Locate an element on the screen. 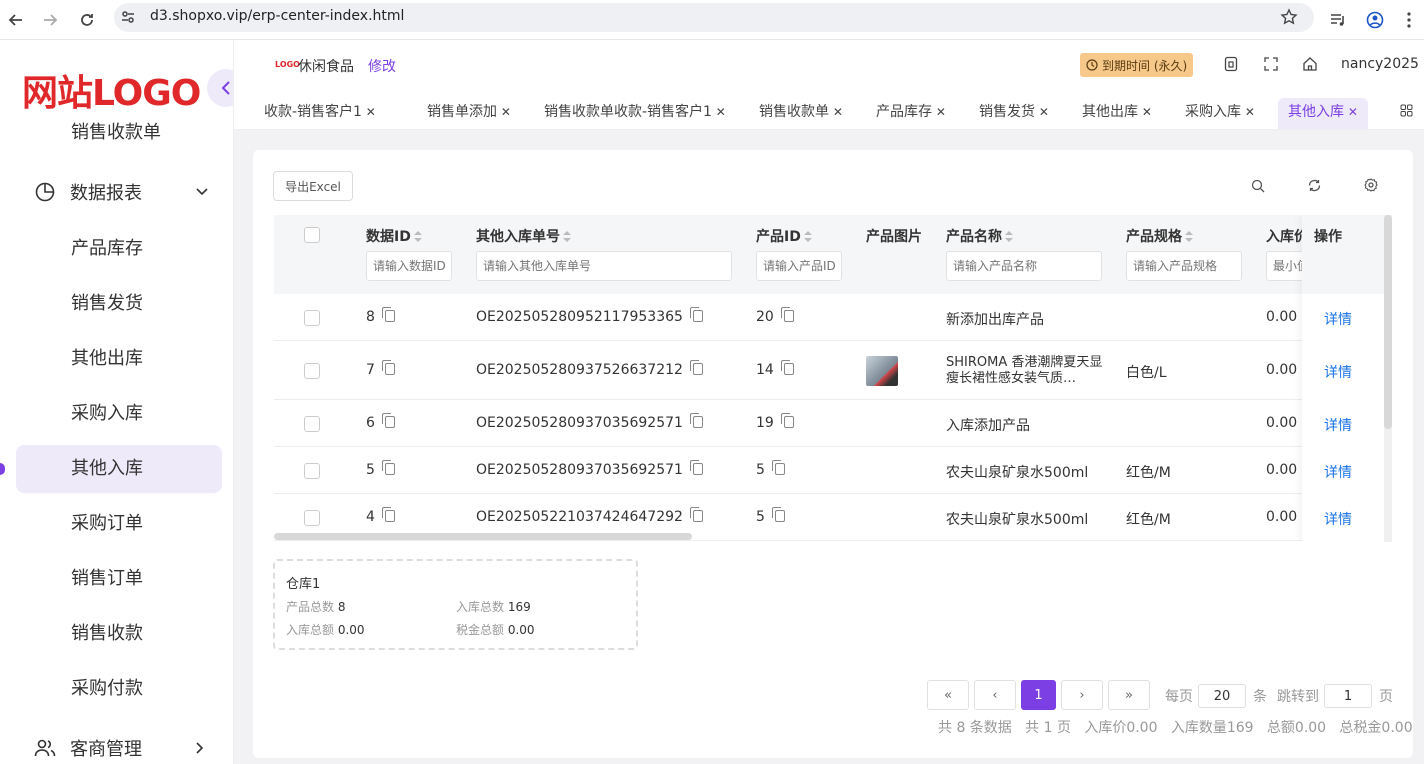 This screenshot has height=764, width=1424. profile-icon is located at coordinates (1375, 20).